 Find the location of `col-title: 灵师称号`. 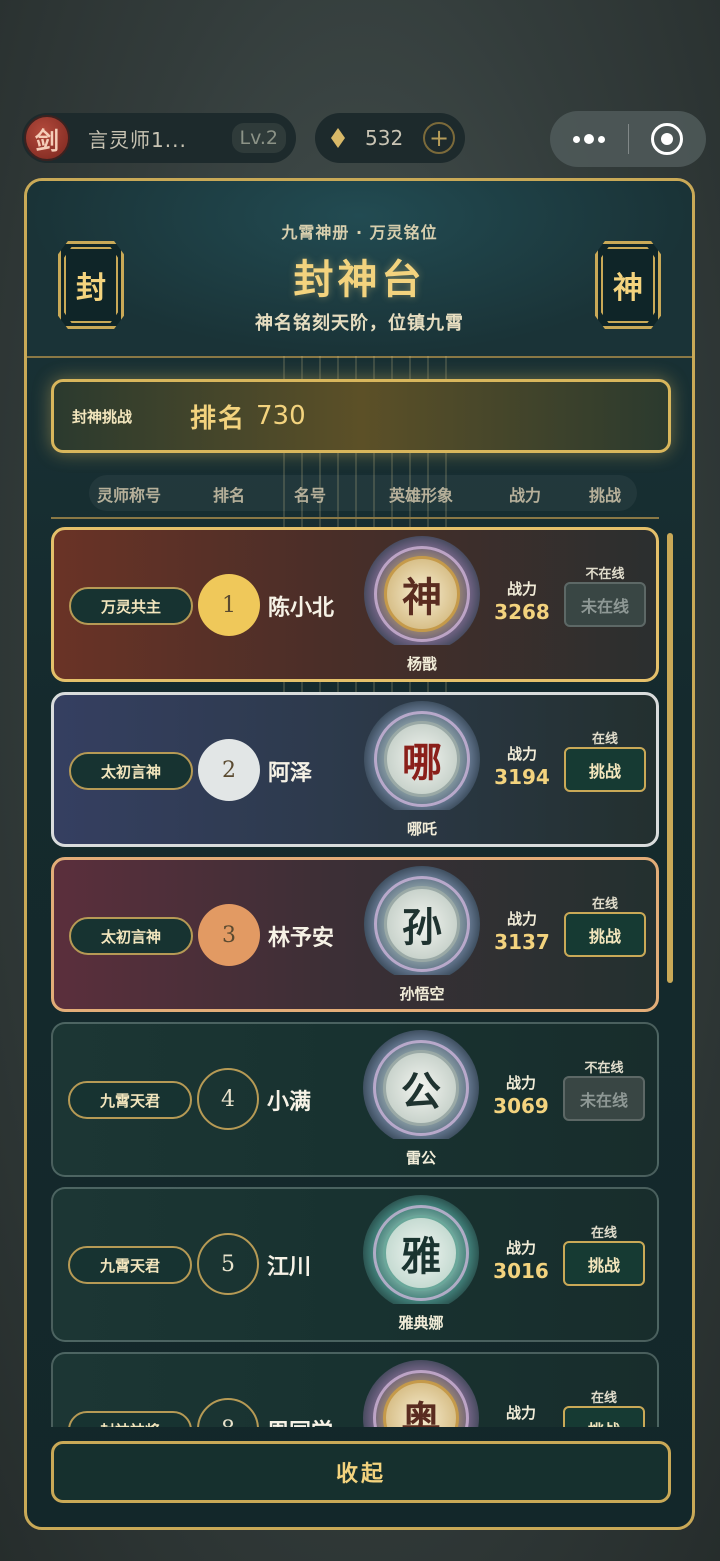

col-title: 灵师称号 is located at coordinates (129, 495).